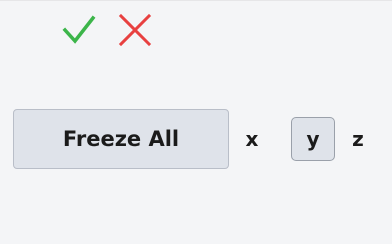 Image resolution: width=392 pixels, height=244 pixels. What do you see at coordinates (121, 139) in the screenshot?
I see `freeze-all-button: Freeze All` at bounding box center [121, 139].